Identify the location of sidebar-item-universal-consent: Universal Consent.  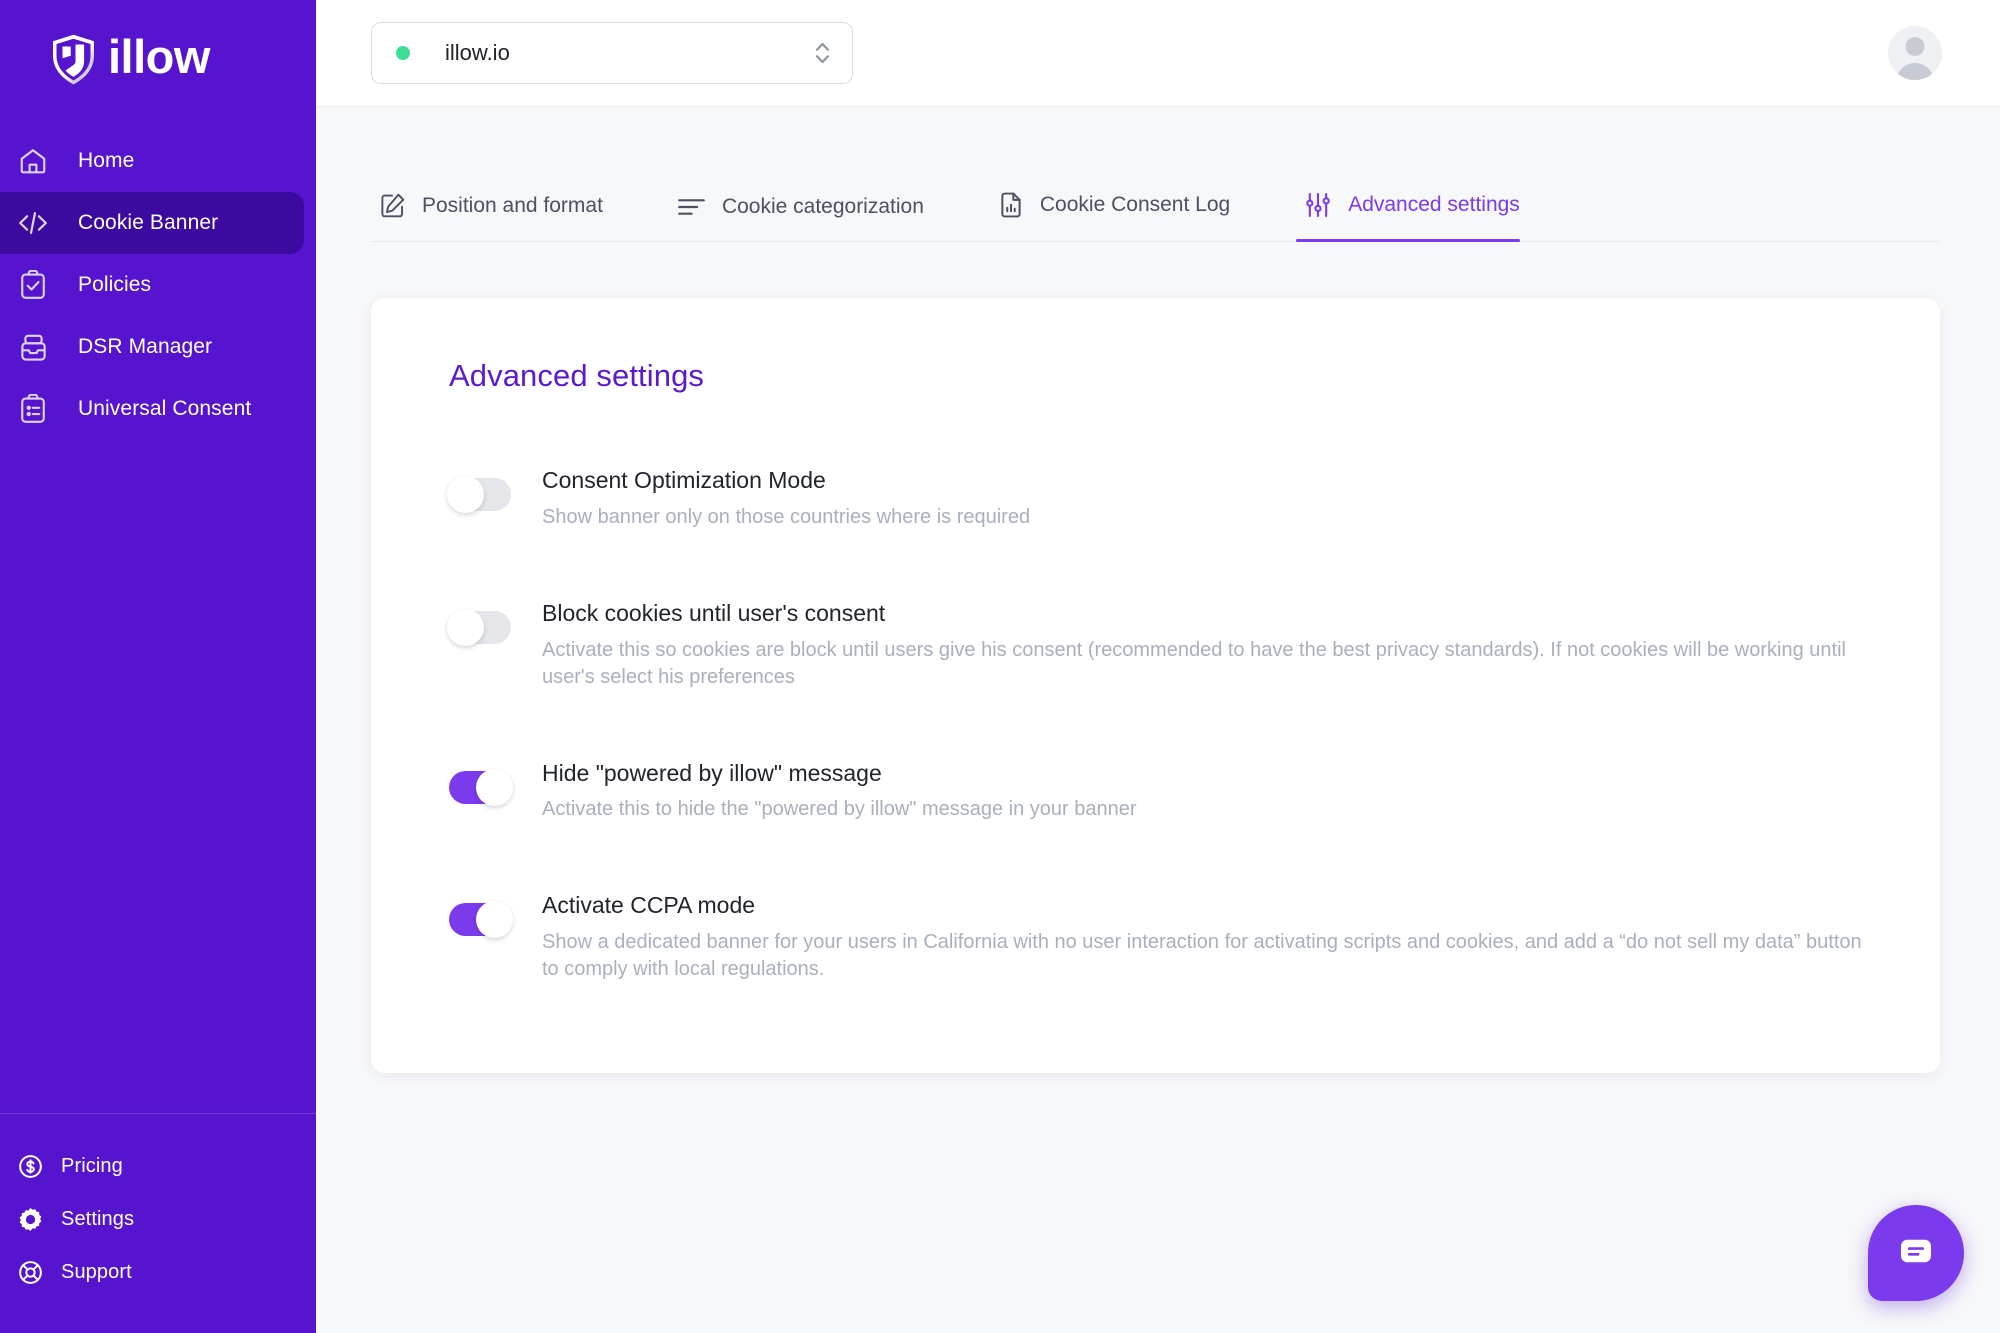
(152, 409).